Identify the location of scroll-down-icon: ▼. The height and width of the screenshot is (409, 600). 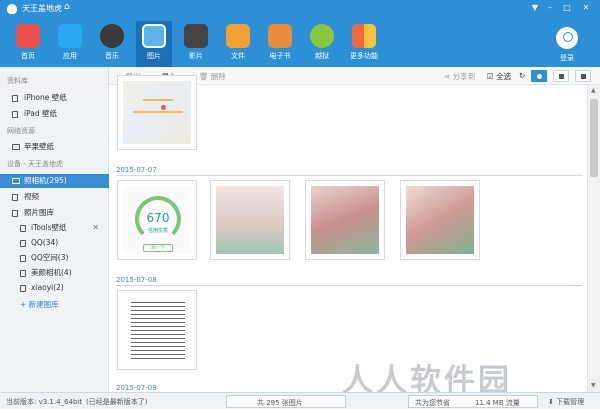
(593, 385).